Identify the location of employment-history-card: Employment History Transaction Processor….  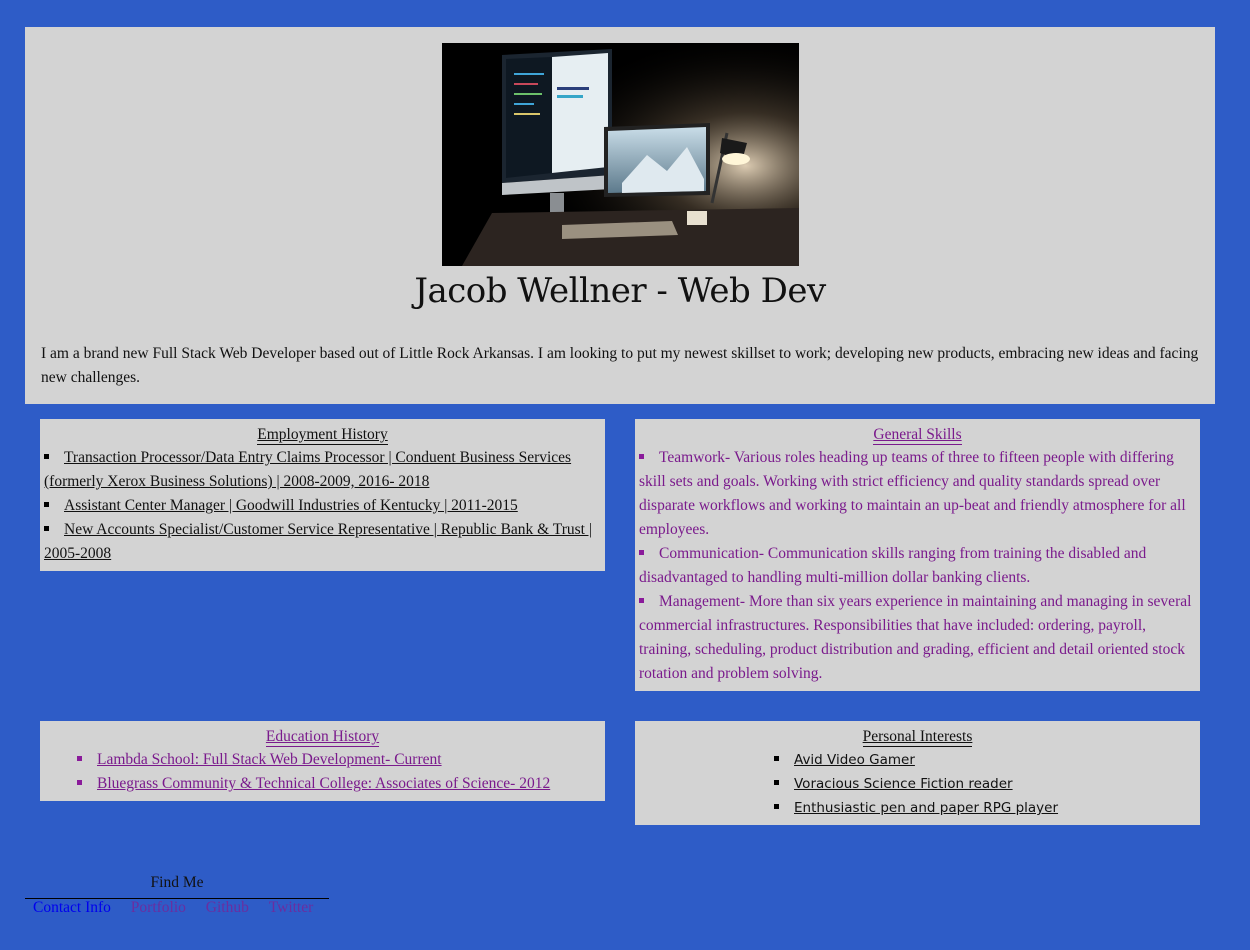
(322, 495).